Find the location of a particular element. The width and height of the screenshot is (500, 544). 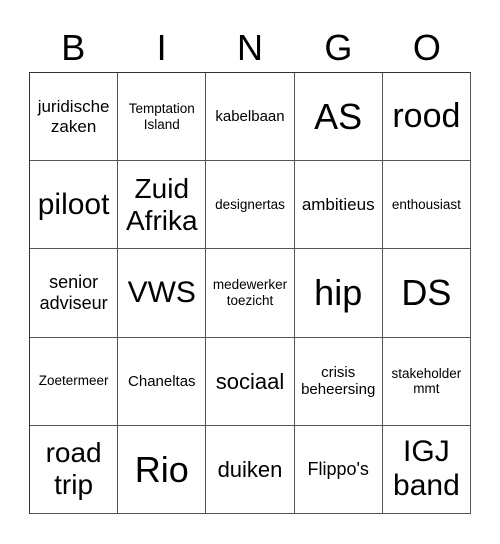

bingo-cell: road trip is located at coordinates (74, 469).